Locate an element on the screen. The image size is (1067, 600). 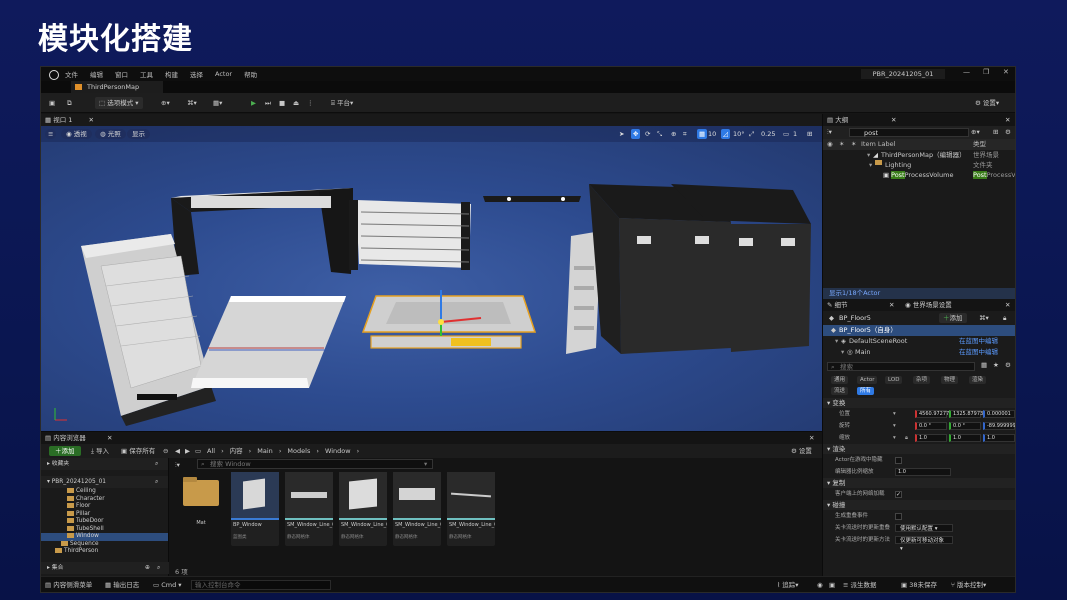
tab-details: ✎ 细节 is located at coordinates (837, 305).